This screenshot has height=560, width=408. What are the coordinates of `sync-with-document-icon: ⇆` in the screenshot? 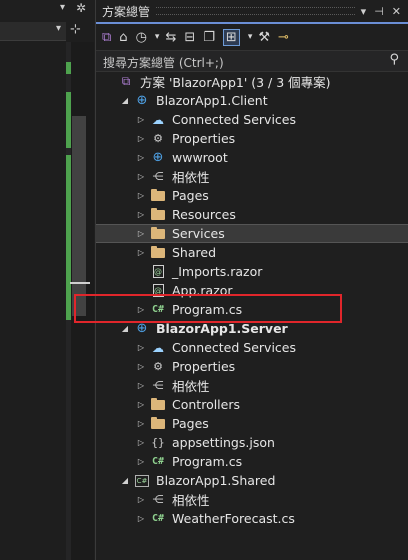 It's located at (170, 37).